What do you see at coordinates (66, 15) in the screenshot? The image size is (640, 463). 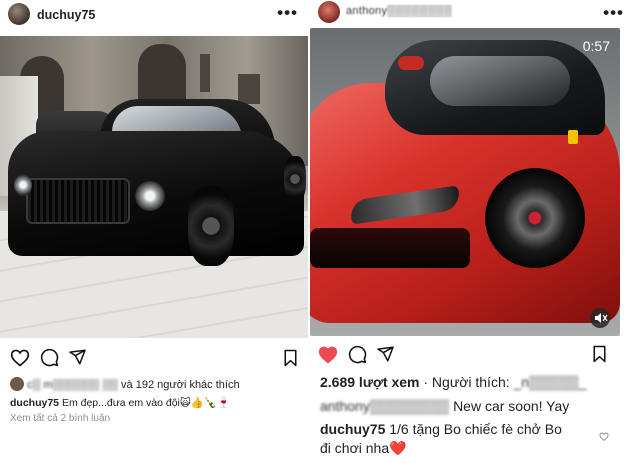 I see `post-username: duchuy75` at bounding box center [66, 15].